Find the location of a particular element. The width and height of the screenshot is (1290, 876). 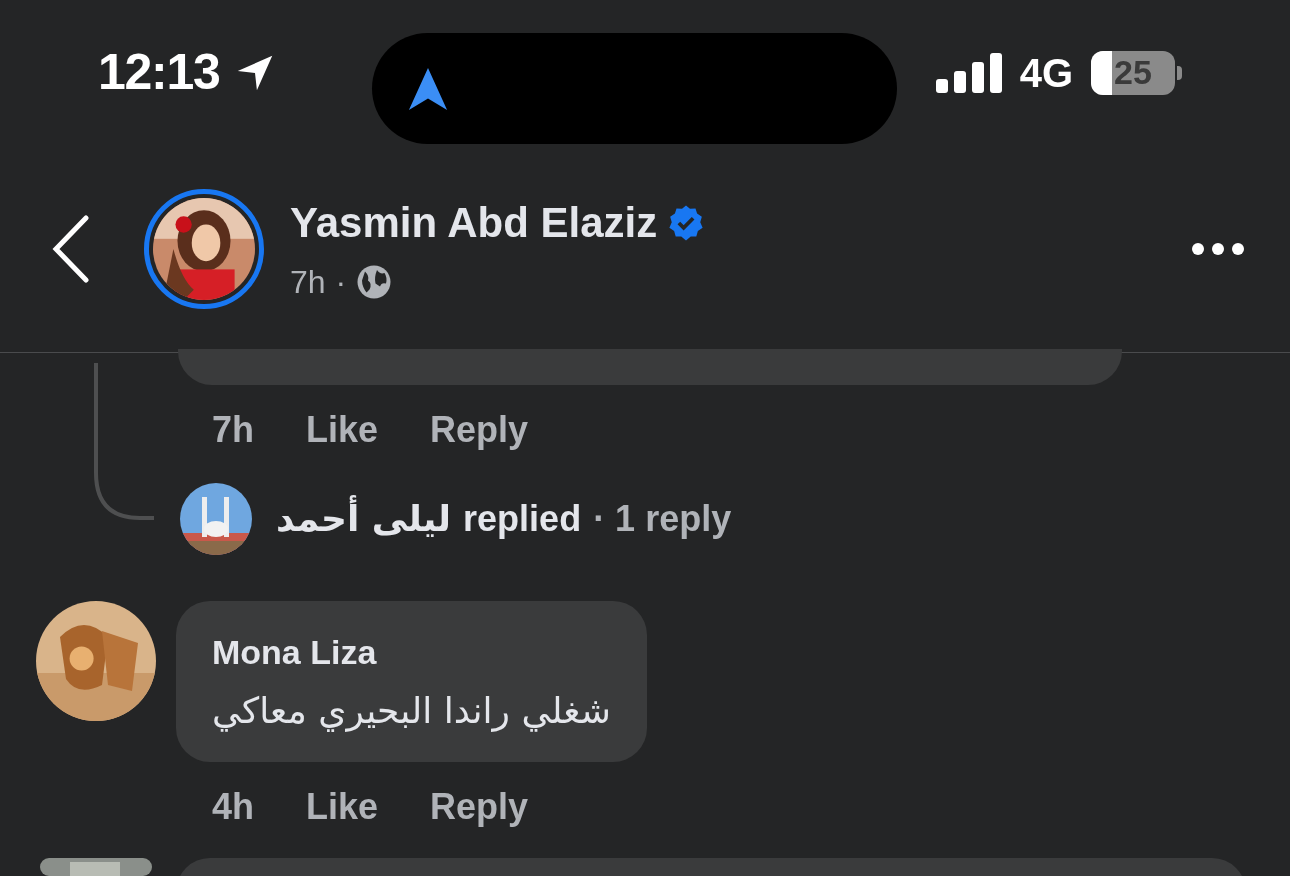

clock-time: 12:13 is located at coordinates (159, 72).